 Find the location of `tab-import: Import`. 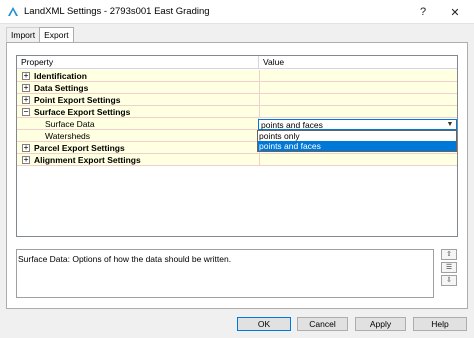

tab-import: Import is located at coordinates (23, 34).